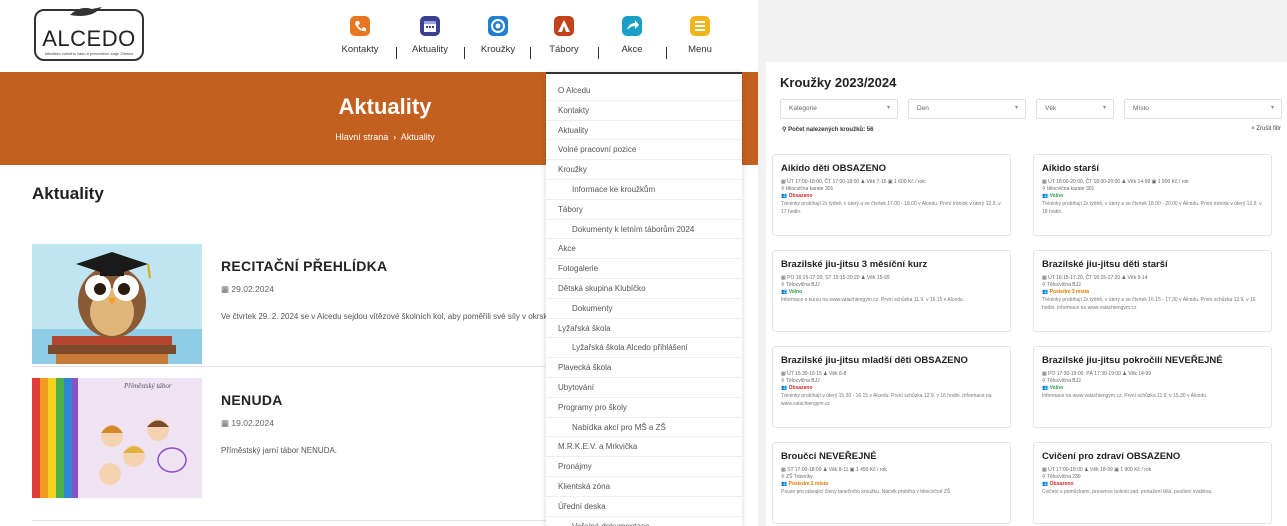 This screenshot has height=526, width=1287. I want to click on filter-vek: Věk ▾, so click(1075, 109).